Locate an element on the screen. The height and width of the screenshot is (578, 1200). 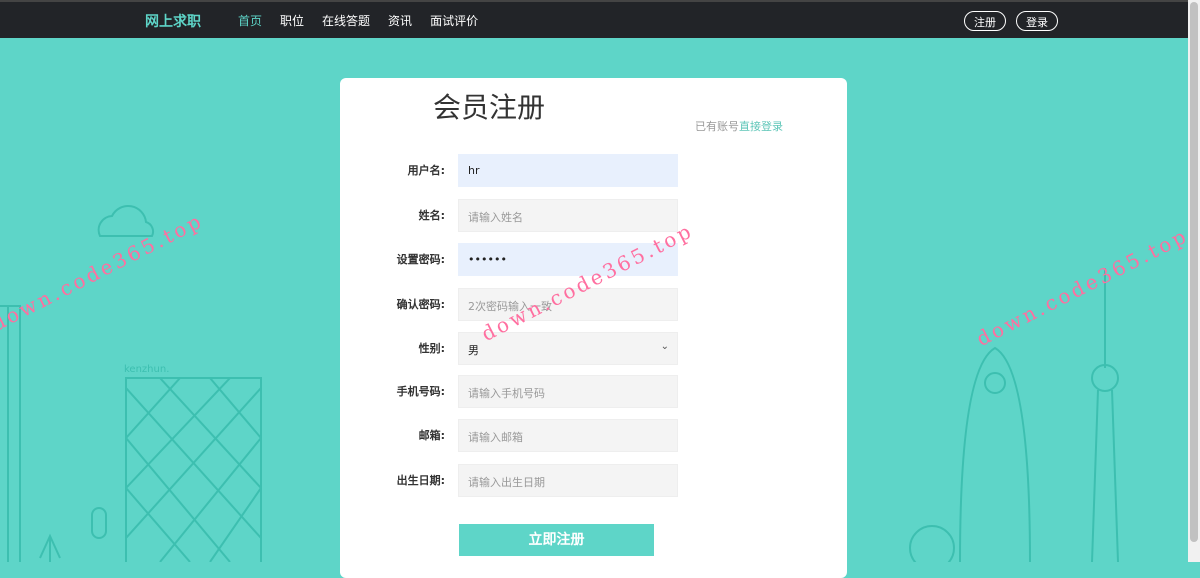
brand-logo: 网上求职 is located at coordinates (173, 21).